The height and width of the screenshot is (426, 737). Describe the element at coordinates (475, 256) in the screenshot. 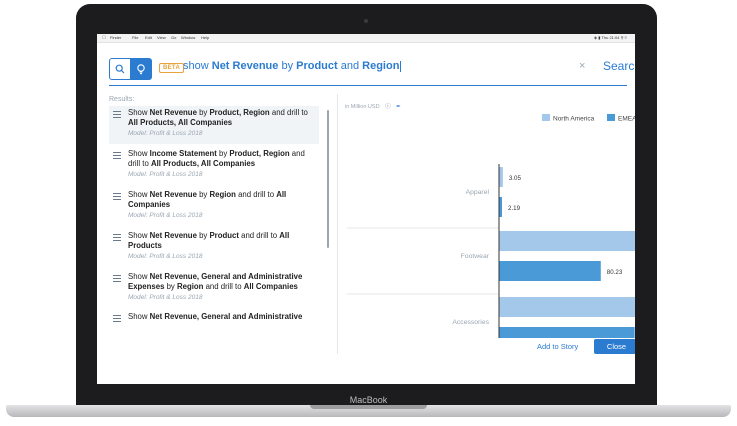

I see `category-label: Footwear` at that location.